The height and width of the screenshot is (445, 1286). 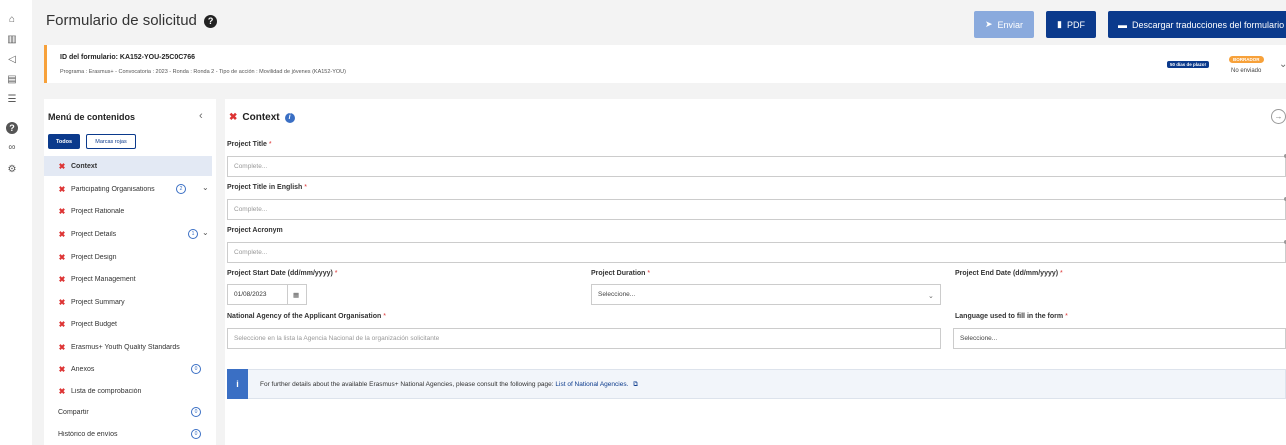 I want to click on menu-item-context: ✖ Context, so click(x=128, y=166).